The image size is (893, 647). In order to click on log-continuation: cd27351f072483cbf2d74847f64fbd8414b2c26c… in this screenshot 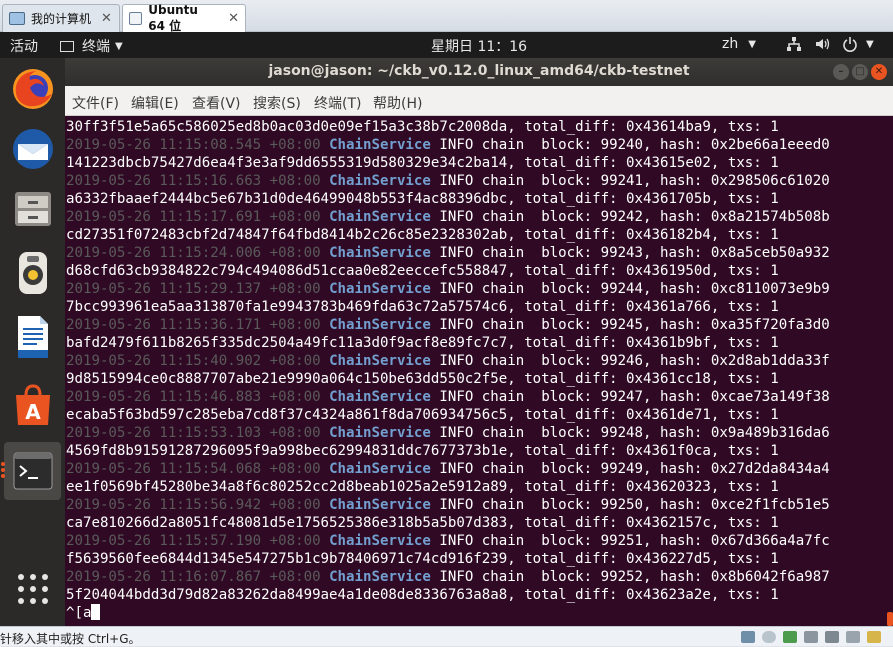, I will do `click(422, 235)`.